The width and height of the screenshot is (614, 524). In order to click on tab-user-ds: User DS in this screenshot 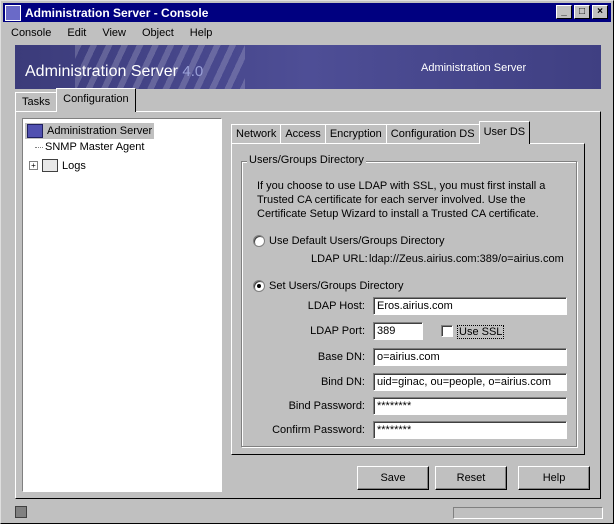, I will do `click(504, 132)`.